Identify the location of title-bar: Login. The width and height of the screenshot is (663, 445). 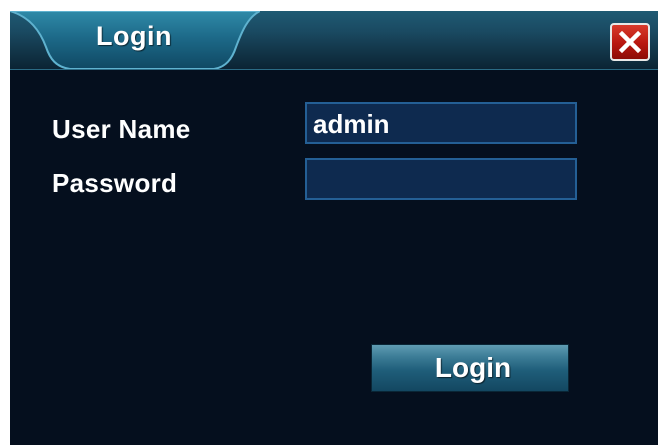
(334, 40).